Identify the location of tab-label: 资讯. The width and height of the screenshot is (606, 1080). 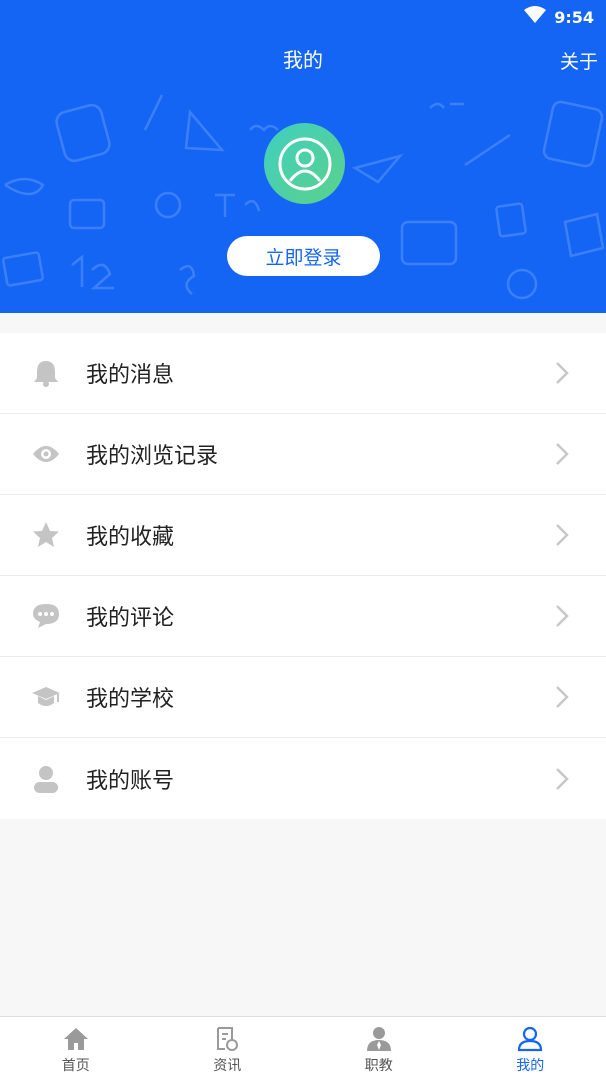
(227, 1066).